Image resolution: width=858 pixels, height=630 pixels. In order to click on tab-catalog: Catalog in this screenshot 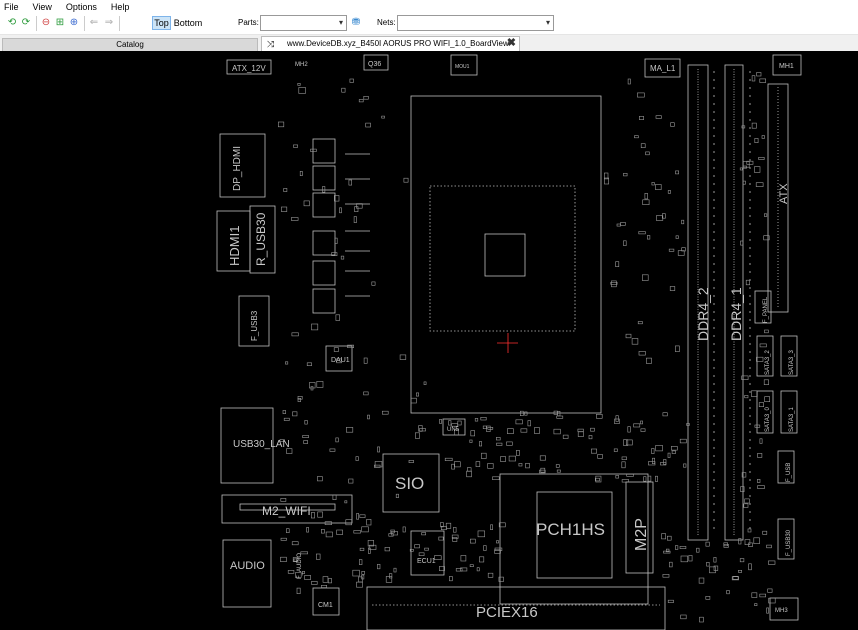, I will do `click(130, 44)`.